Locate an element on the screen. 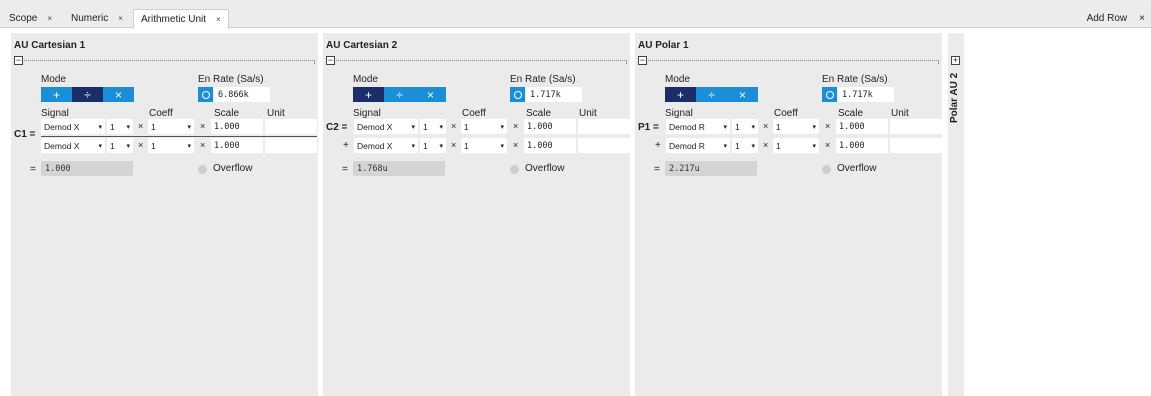  add-row-close-icon: × is located at coordinates (1142, 18).